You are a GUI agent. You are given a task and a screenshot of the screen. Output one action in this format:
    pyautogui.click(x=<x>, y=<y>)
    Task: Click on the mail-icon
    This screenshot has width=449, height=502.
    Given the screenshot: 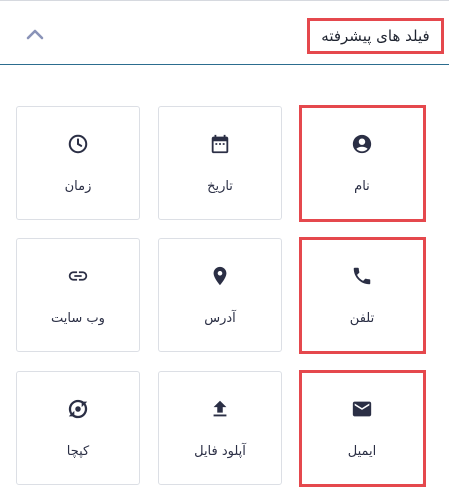 What is the action you would take?
    pyautogui.click(x=362, y=409)
    